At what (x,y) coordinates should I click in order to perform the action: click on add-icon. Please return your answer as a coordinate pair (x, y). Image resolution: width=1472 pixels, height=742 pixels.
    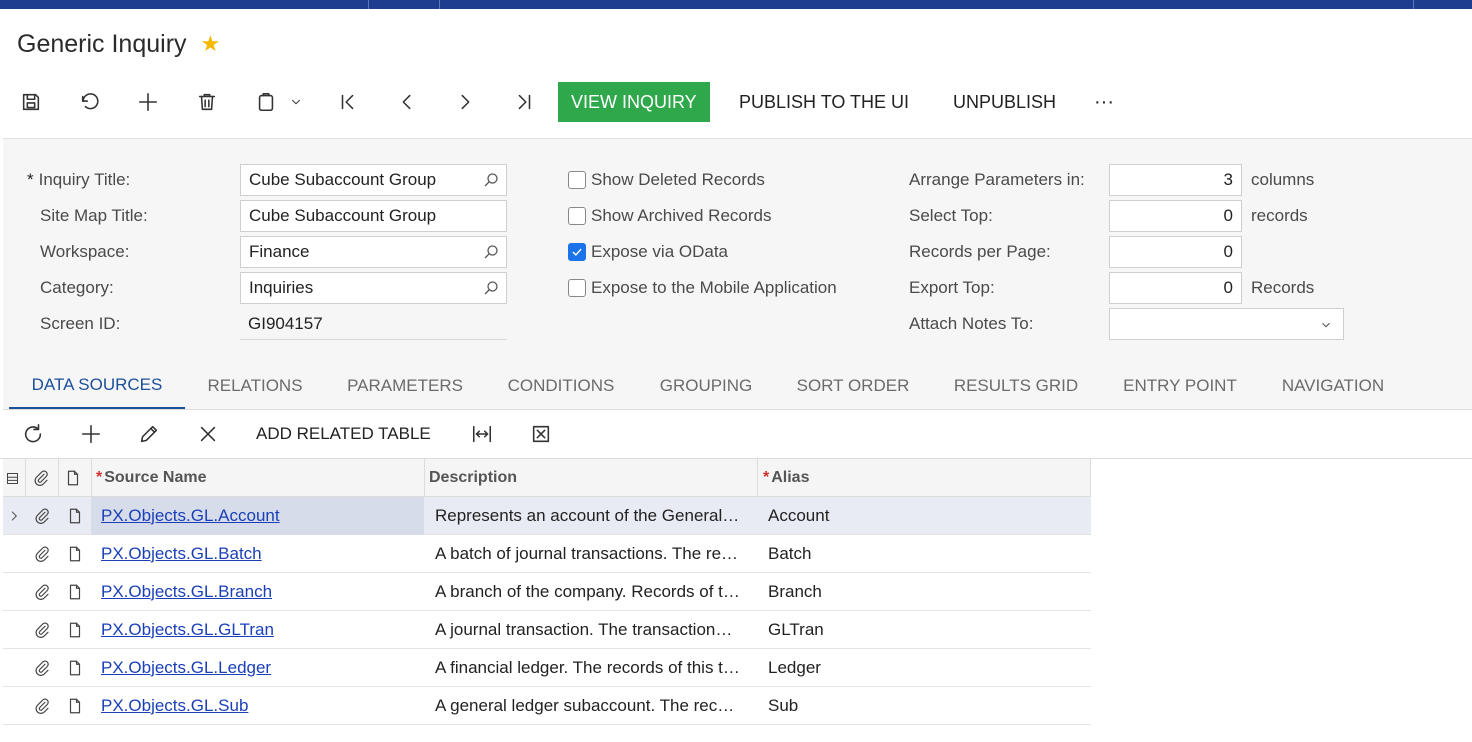
    Looking at the image, I should click on (148, 102).